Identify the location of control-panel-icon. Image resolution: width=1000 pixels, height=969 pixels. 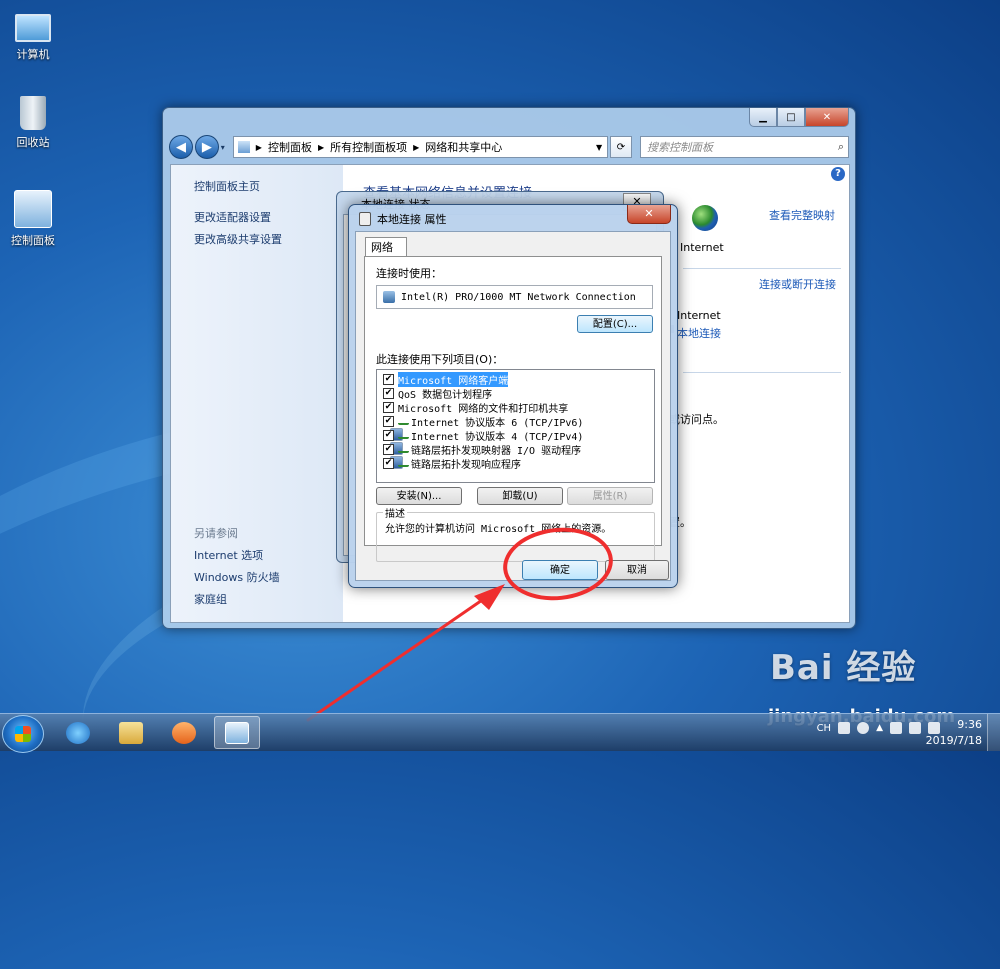
(237, 732).